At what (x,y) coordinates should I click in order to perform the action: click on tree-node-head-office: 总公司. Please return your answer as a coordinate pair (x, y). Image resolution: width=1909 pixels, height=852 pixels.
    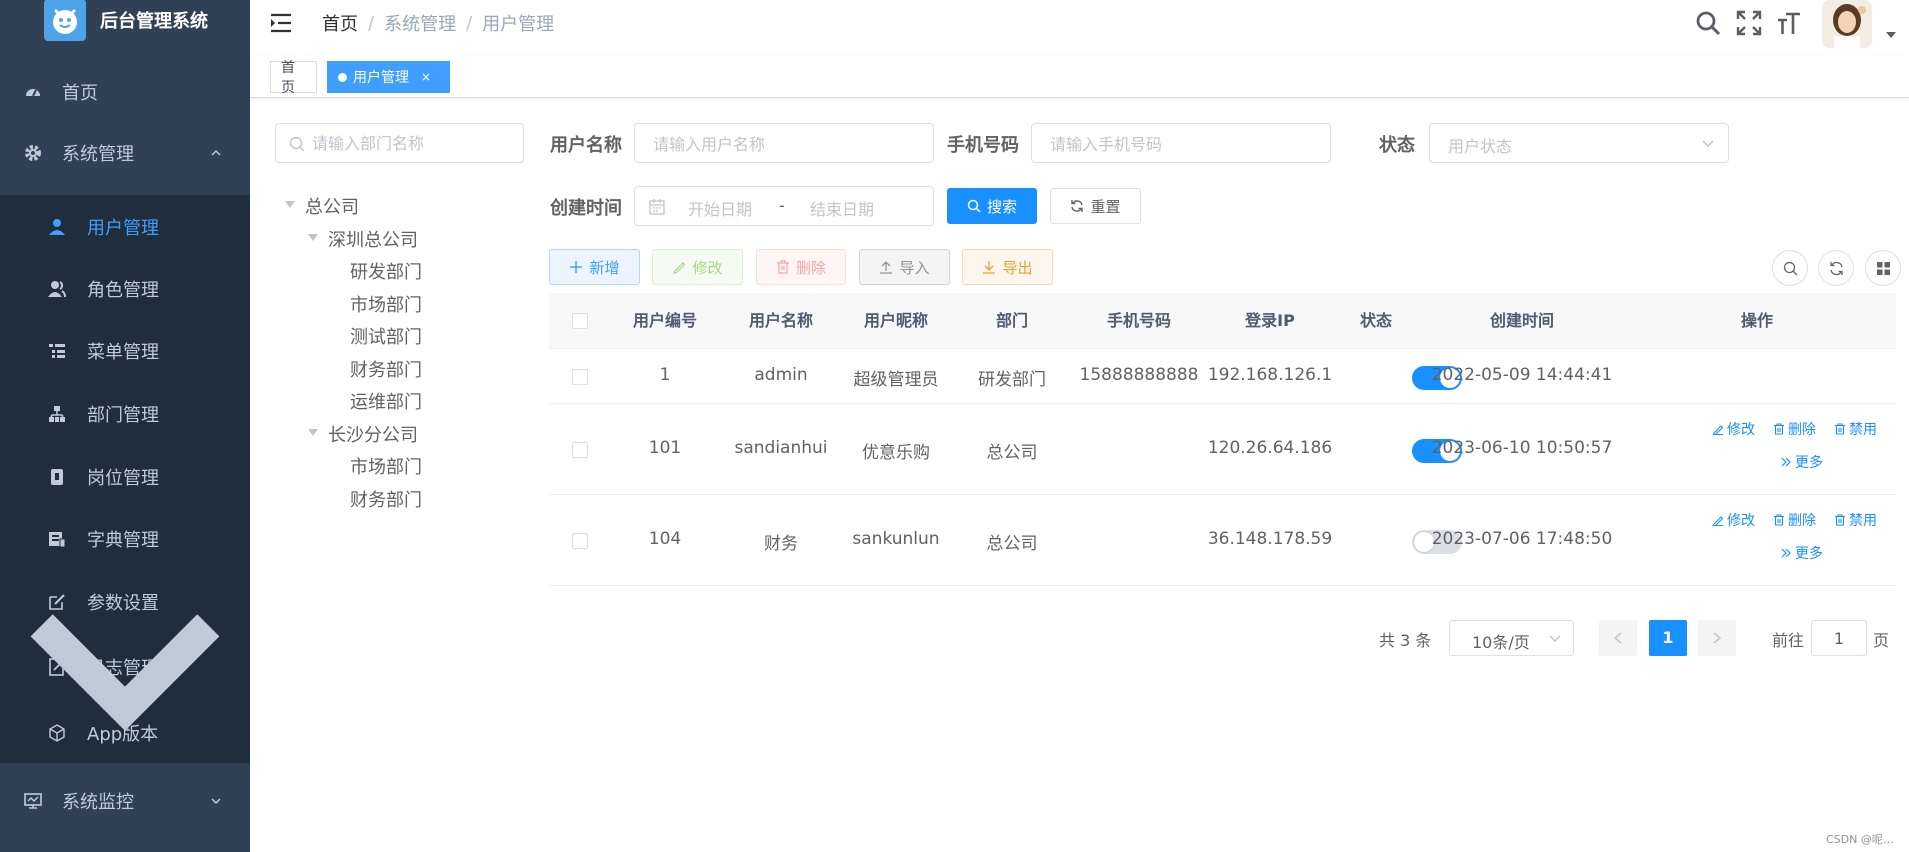
    Looking at the image, I should click on (332, 206).